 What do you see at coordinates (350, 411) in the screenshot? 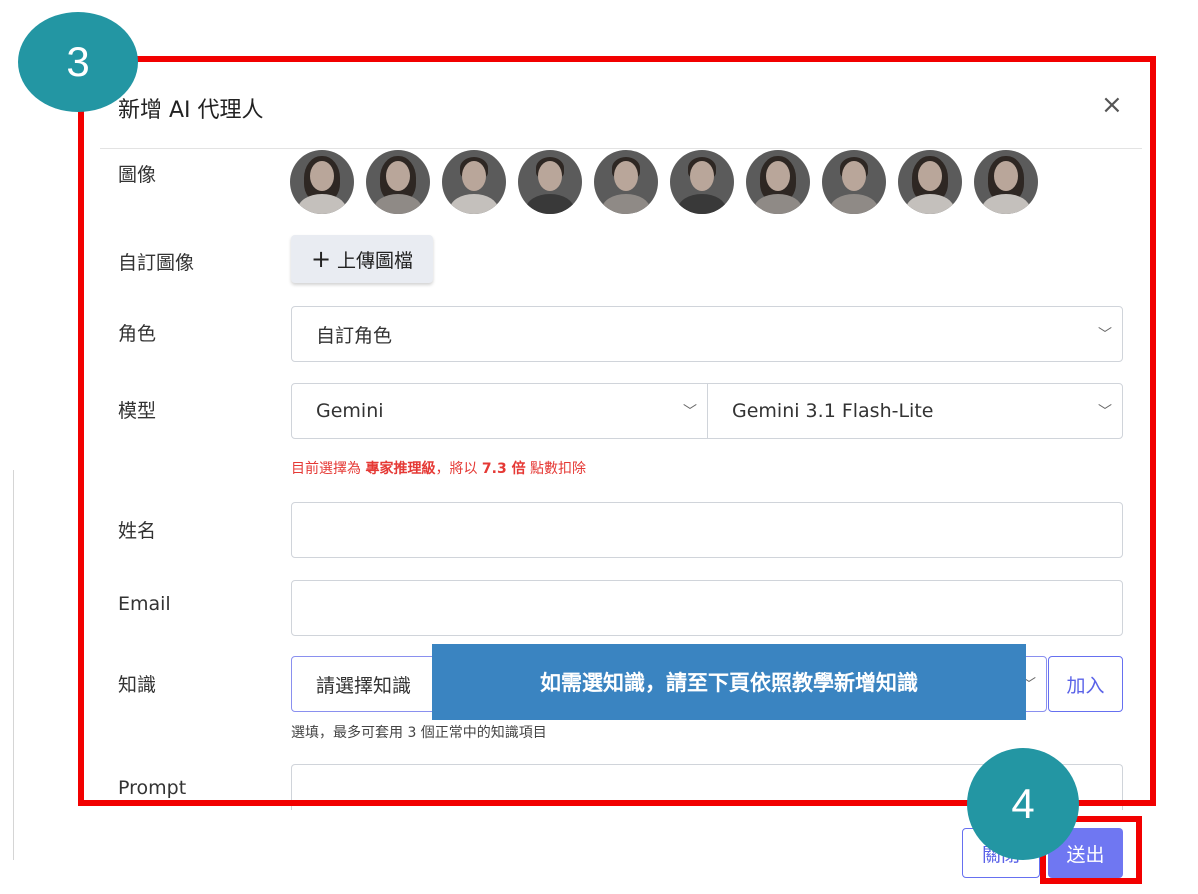
I see `model-provider-value: Gemini` at bounding box center [350, 411].